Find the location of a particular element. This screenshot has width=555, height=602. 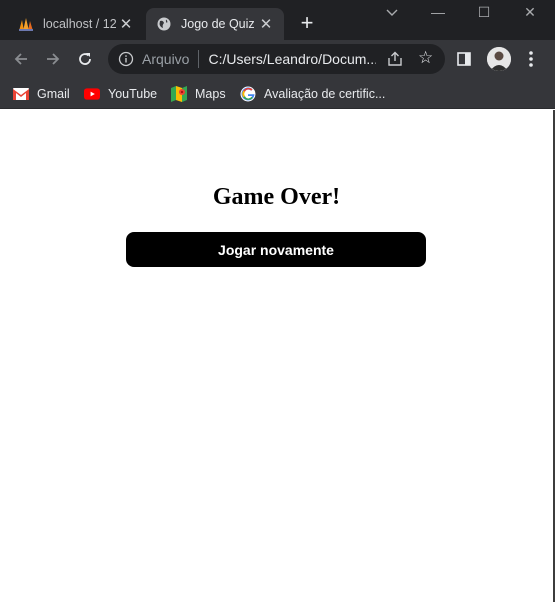

bookmark-label: Maps is located at coordinates (210, 94).